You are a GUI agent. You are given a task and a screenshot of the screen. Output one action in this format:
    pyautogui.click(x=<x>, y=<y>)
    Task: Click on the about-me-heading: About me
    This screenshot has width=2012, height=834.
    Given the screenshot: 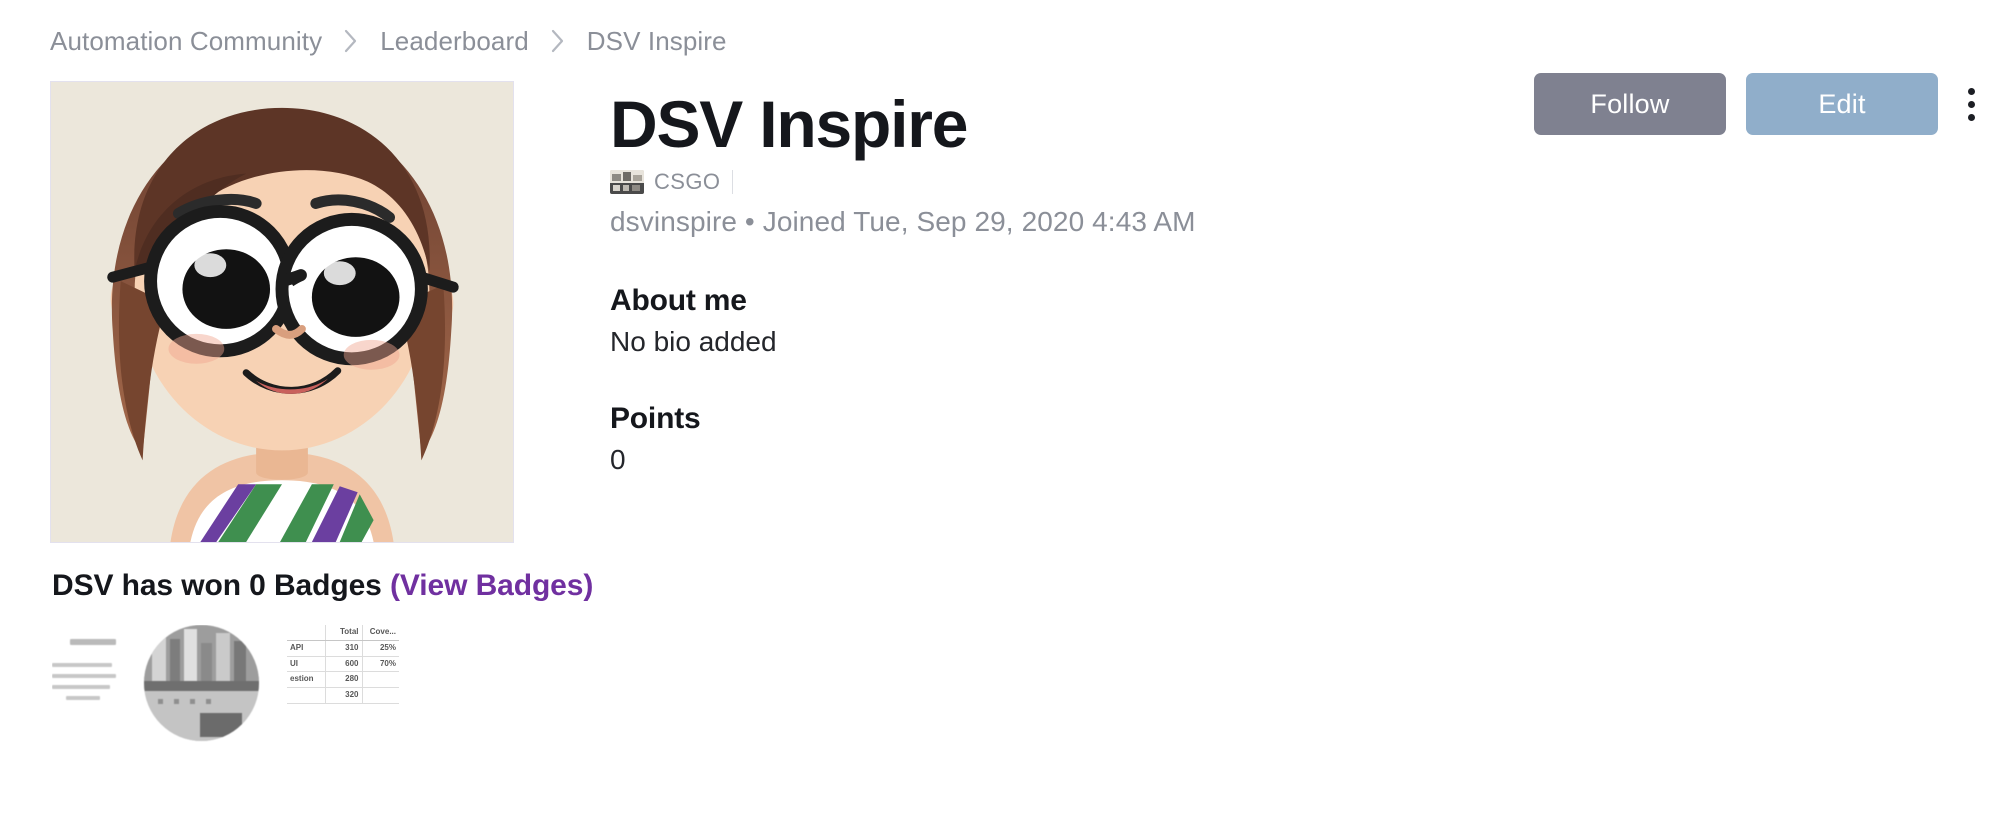 What is the action you would take?
    pyautogui.click(x=678, y=301)
    